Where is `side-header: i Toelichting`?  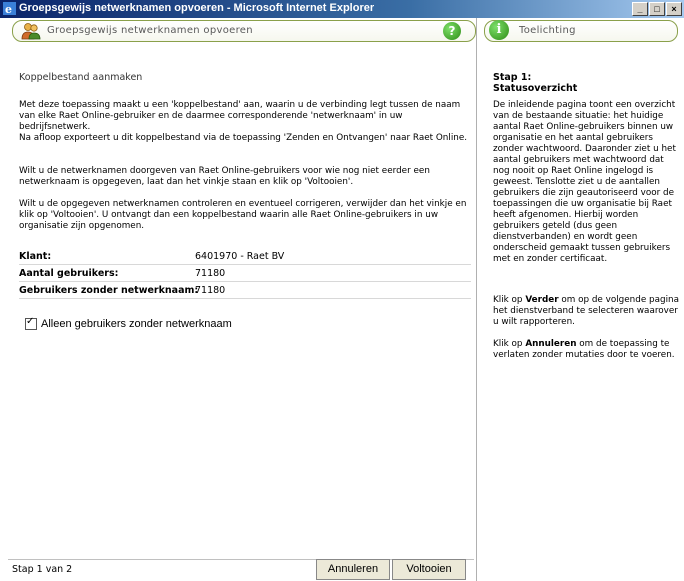 side-header: i Toelichting is located at coordinates (581, 31).